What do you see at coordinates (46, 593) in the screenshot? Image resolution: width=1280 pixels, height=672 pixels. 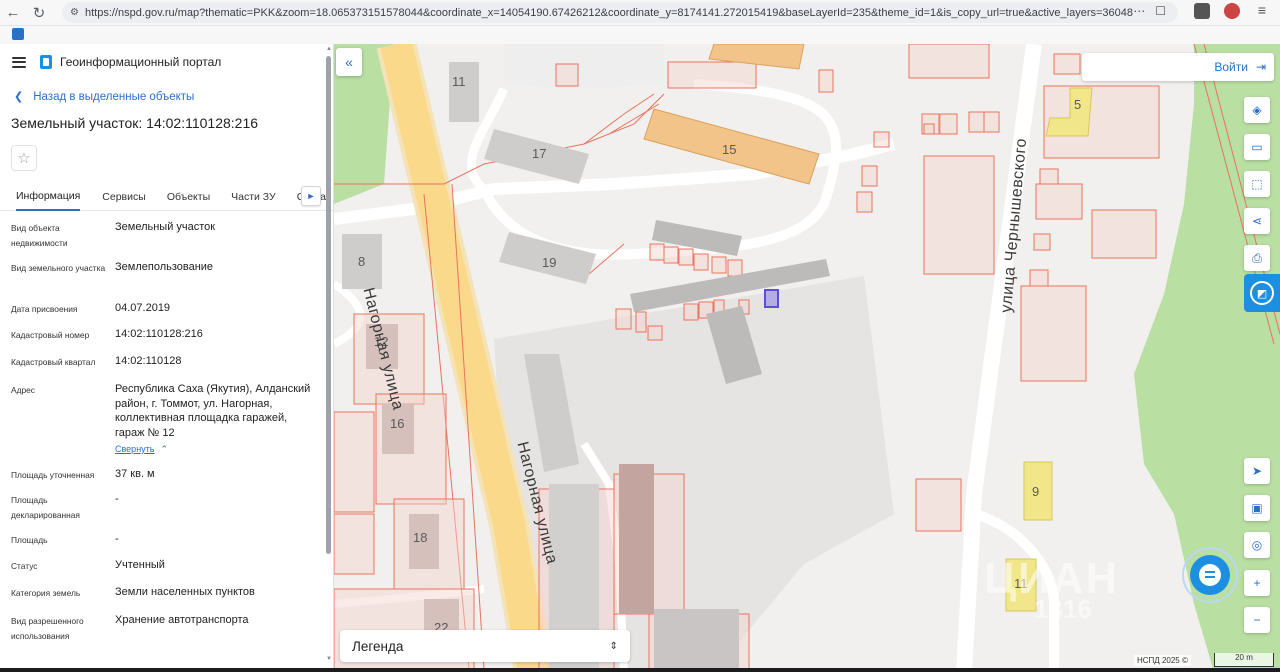 I see `property-label: Категория земель` at bounding box center [46, 593].